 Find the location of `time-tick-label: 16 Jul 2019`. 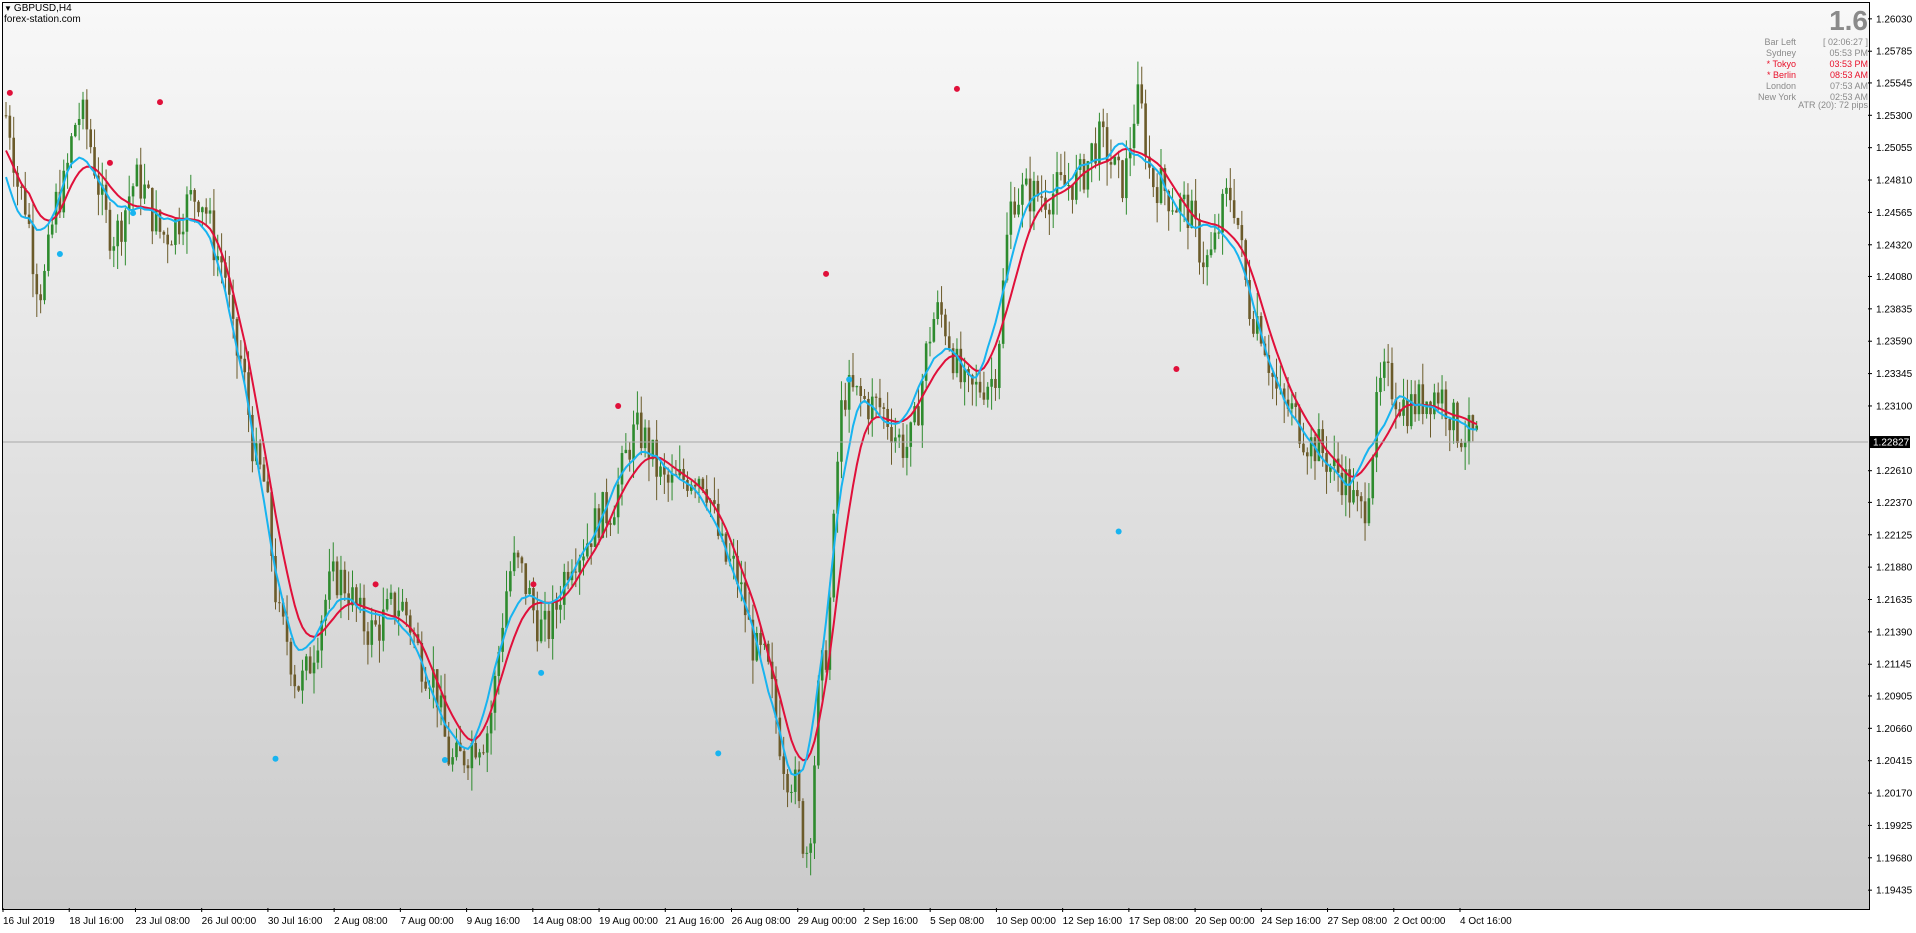

time-tick-label: 16 Jul 2019 is located at coordinates (29, 921).